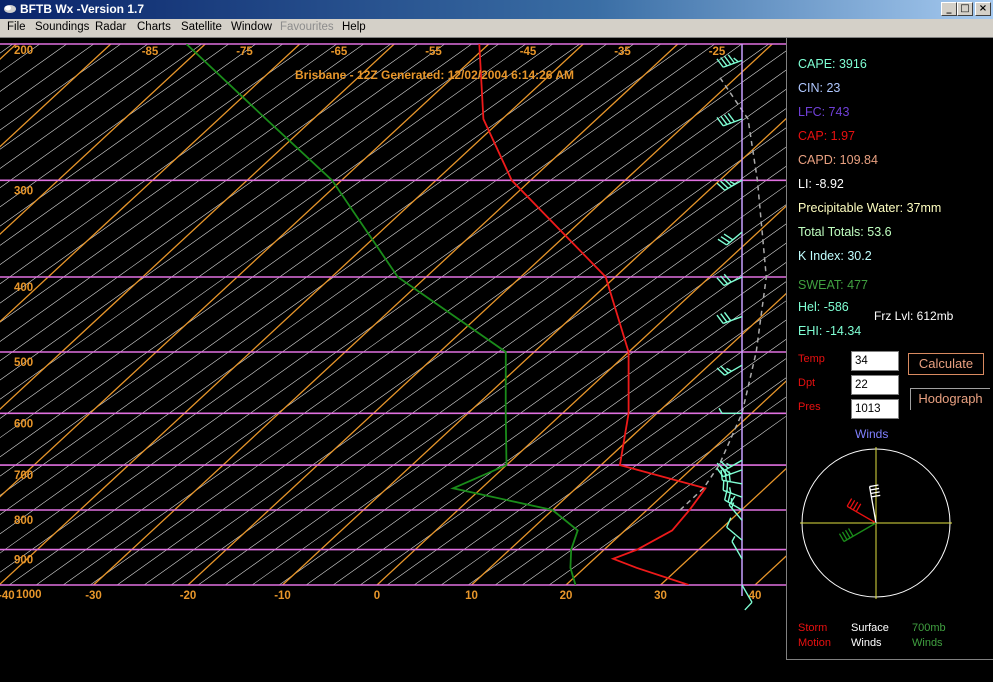  I want to click on legend-700mb-line1: 700mb, so click(929, 628).